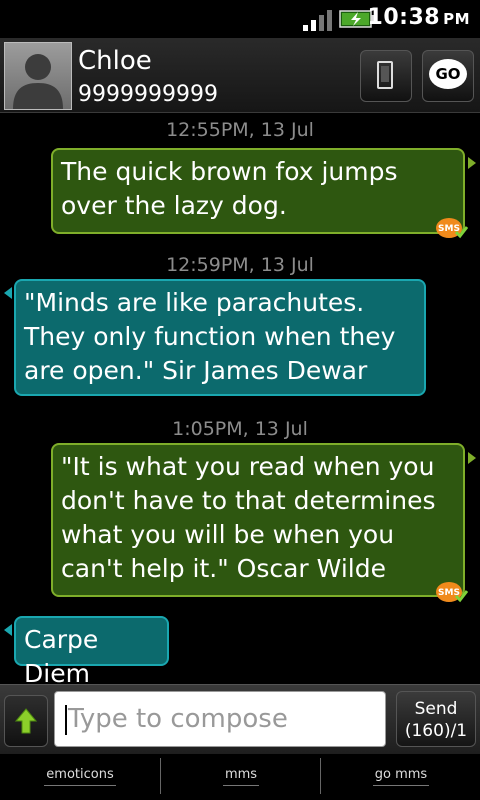 Image resolution: width=480 pixels, height=800 pixels. What do you see at coordinates (436, 709) in the screenshot?
I see `send-label: Send` at bounding box center [436, 709].